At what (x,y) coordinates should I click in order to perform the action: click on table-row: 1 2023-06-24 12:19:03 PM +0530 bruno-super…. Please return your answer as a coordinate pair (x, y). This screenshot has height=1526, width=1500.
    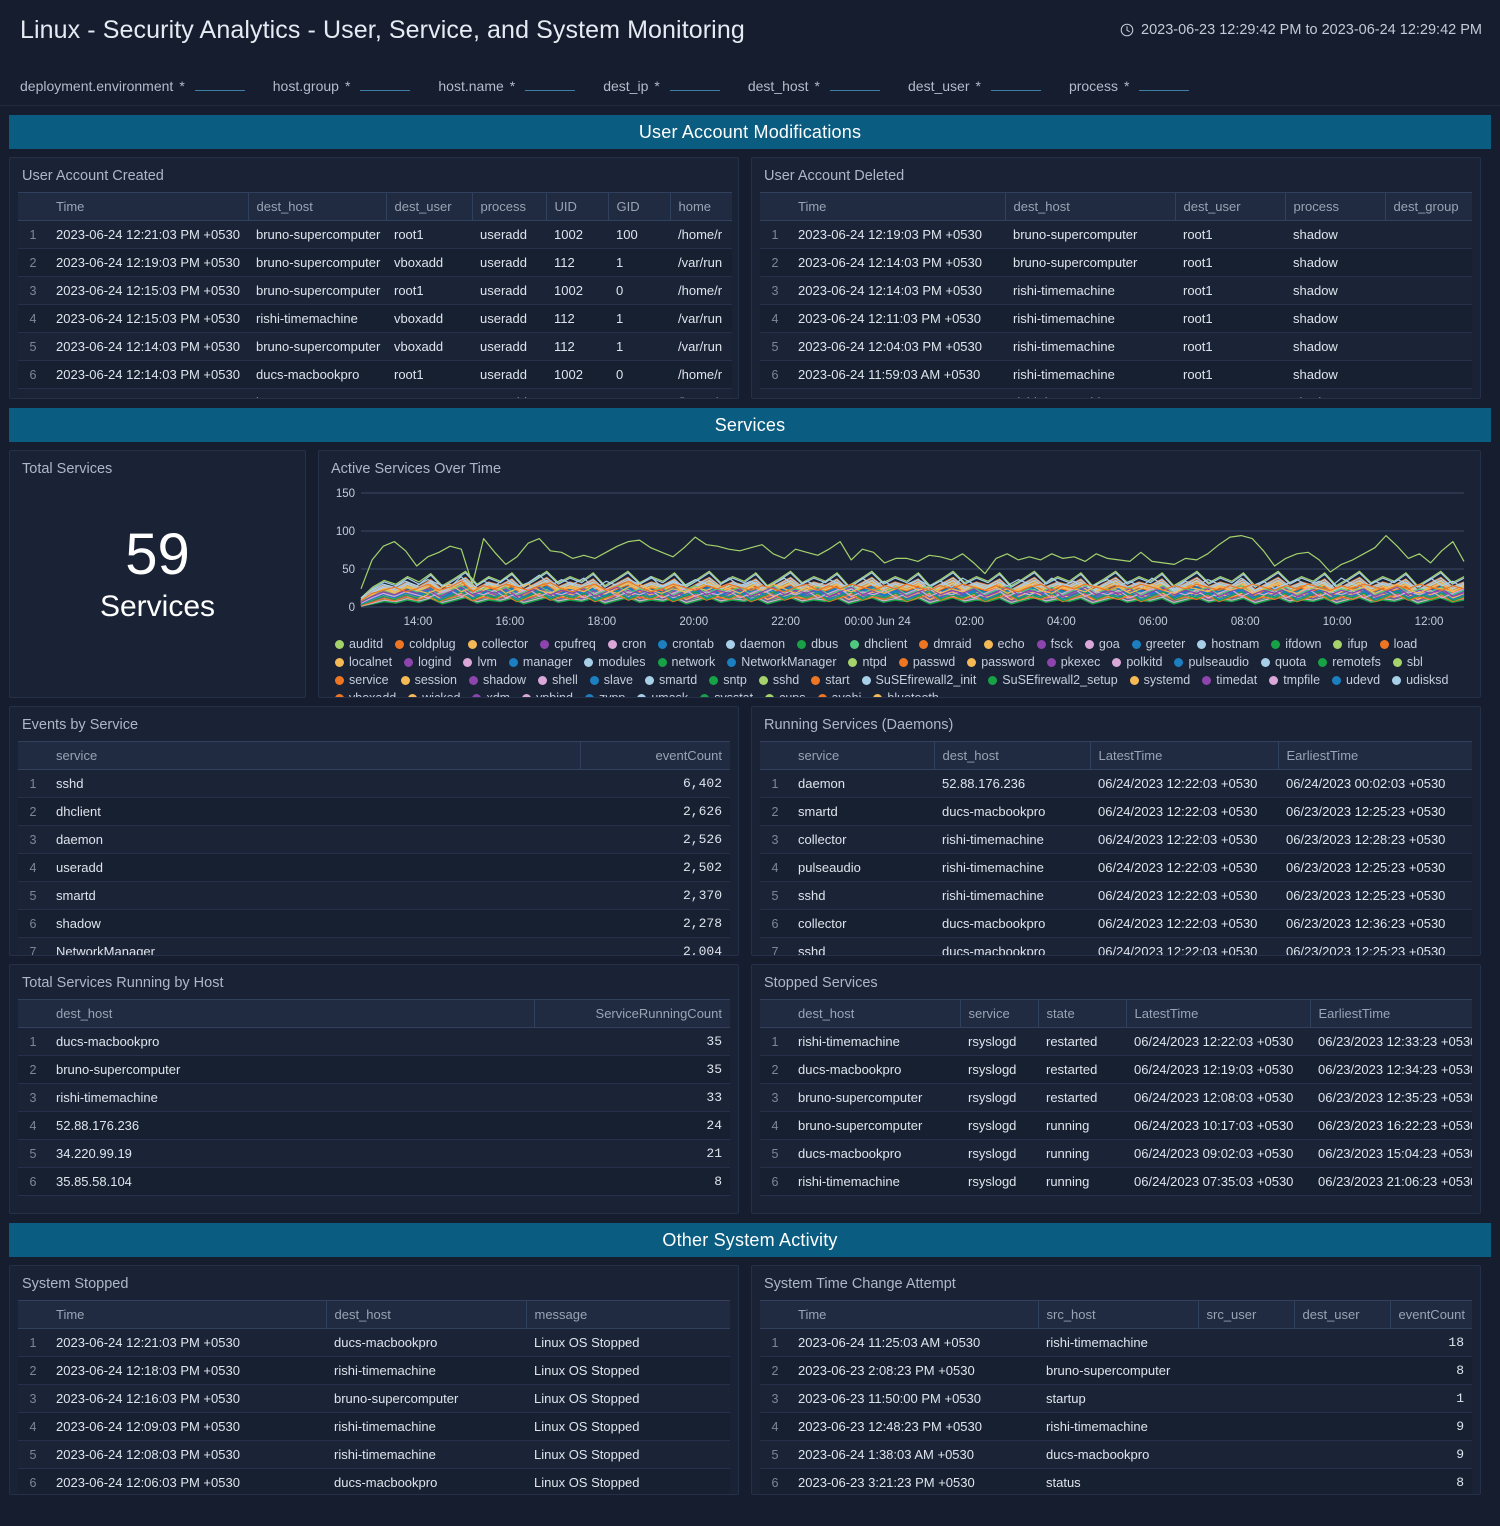
    Looking at the image, I should click on (1116, 234).